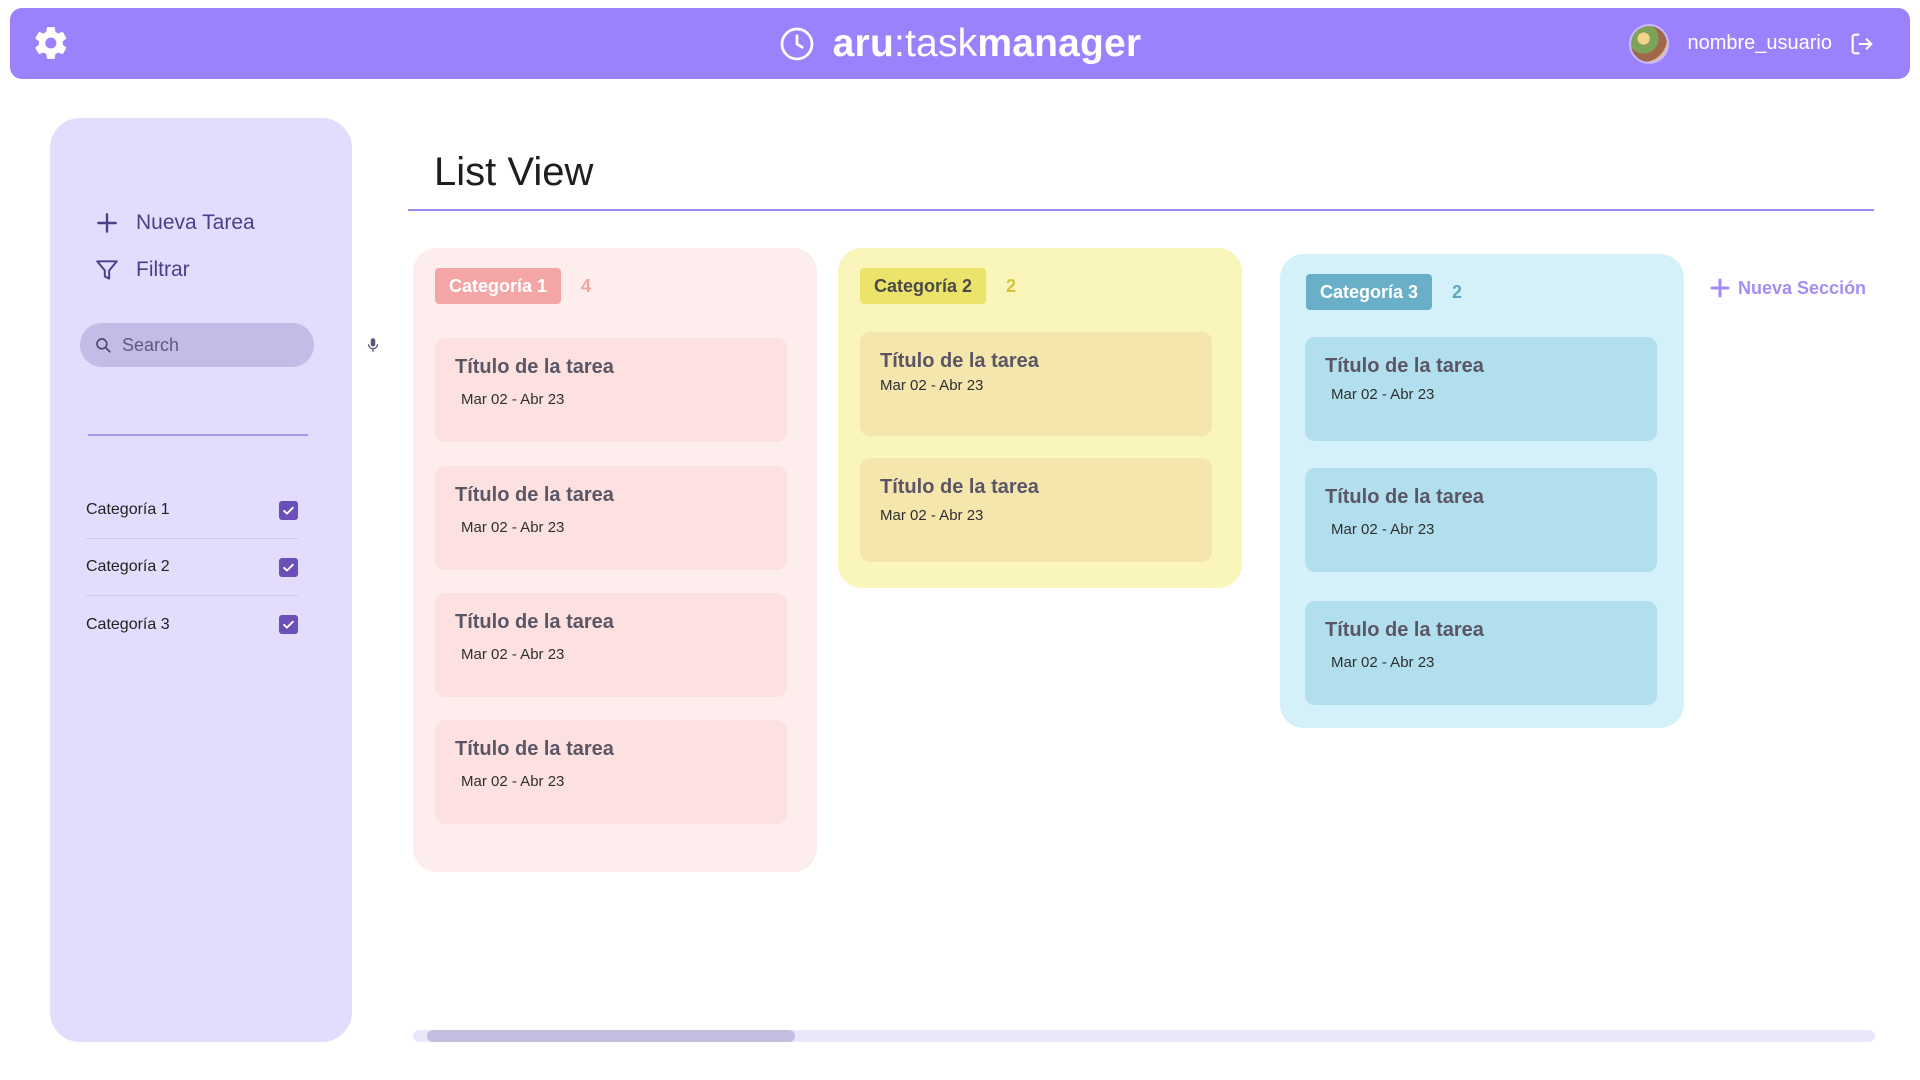 This screenshot has height=1080, width=1920. Describe the element at coordinates (192, 567) in the screenshot. I see `category-filter-item: Categoría 2` at that location.